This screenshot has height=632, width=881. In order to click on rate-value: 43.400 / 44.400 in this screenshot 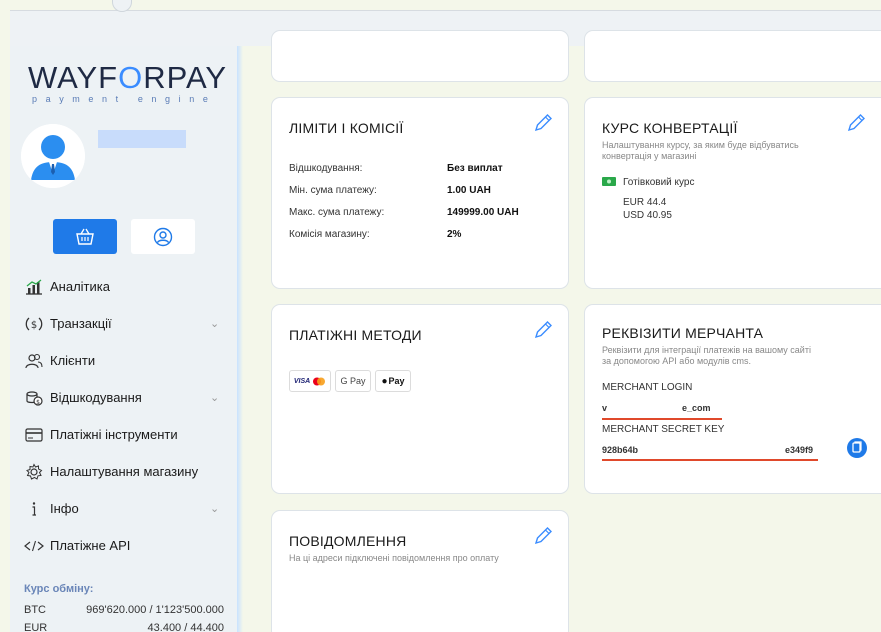, I will do `click(185, 627)`.